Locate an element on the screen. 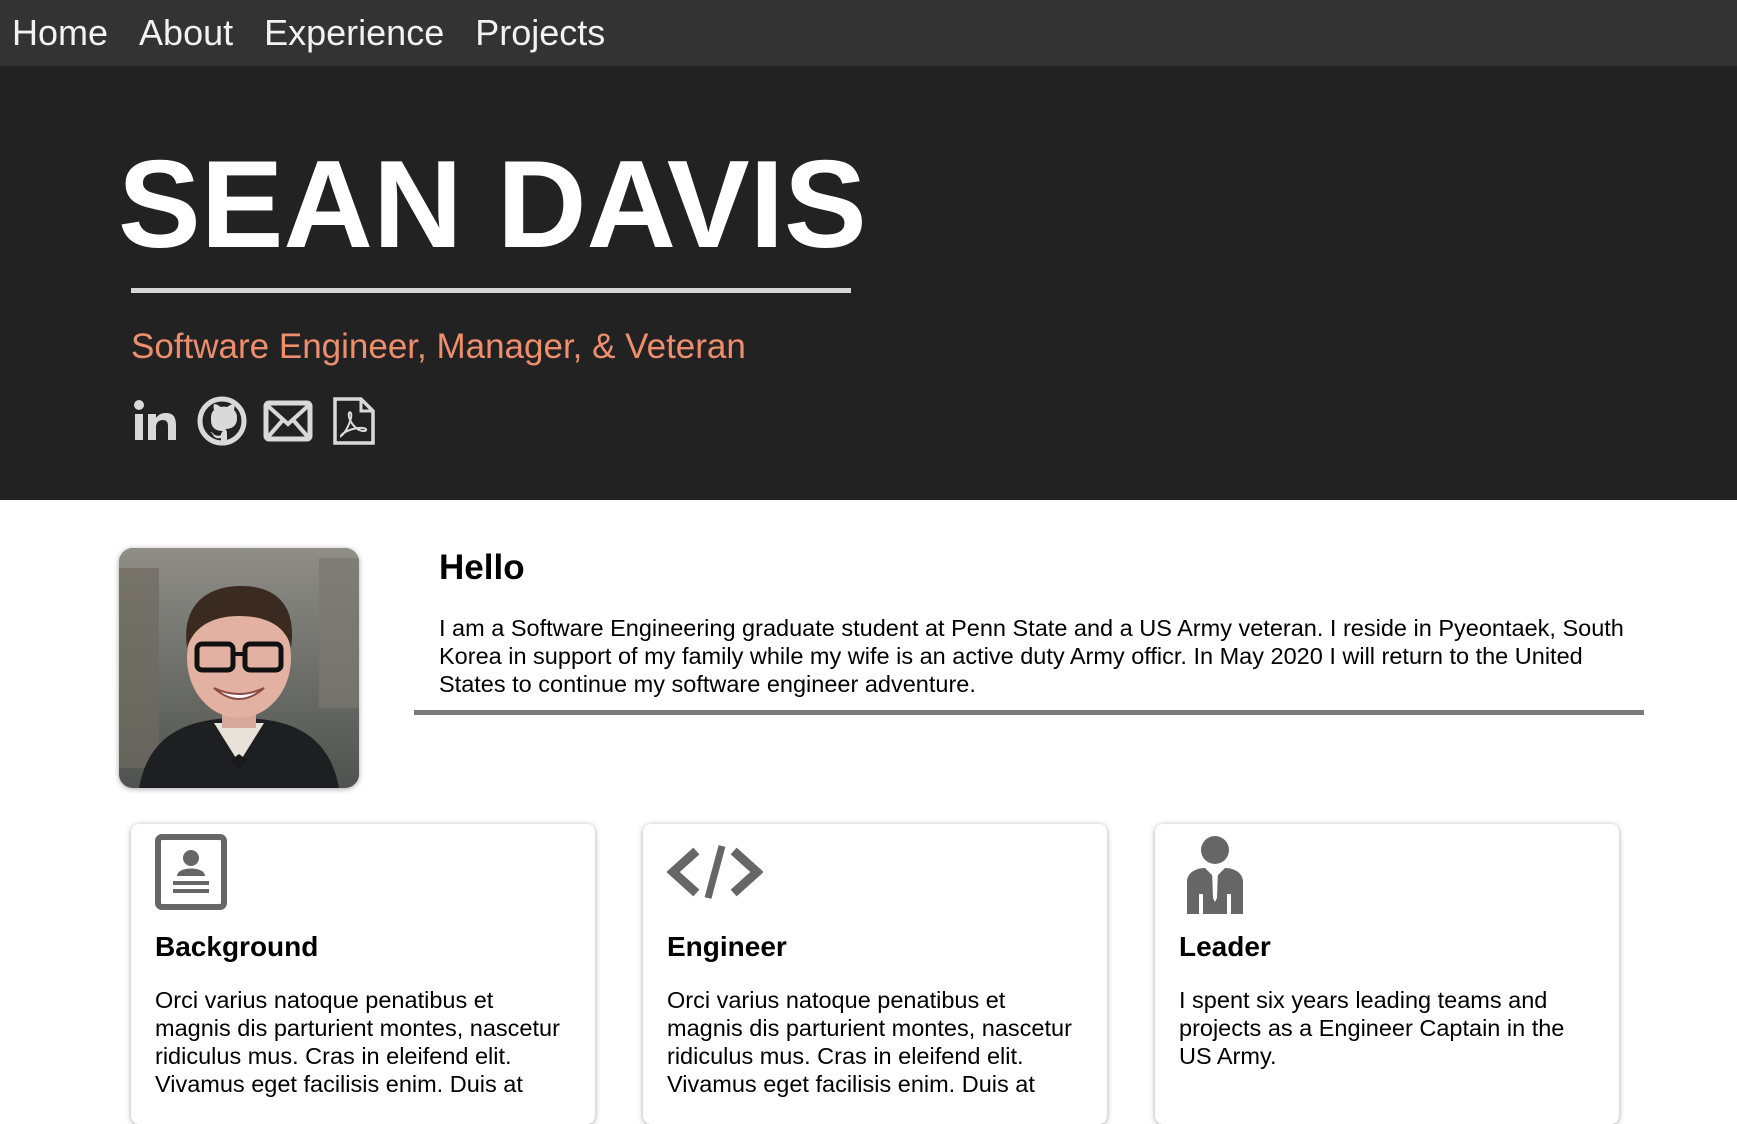 The image size is (1737, 1124). nav-projects-link: Projects is located at coordinates (540, 33).